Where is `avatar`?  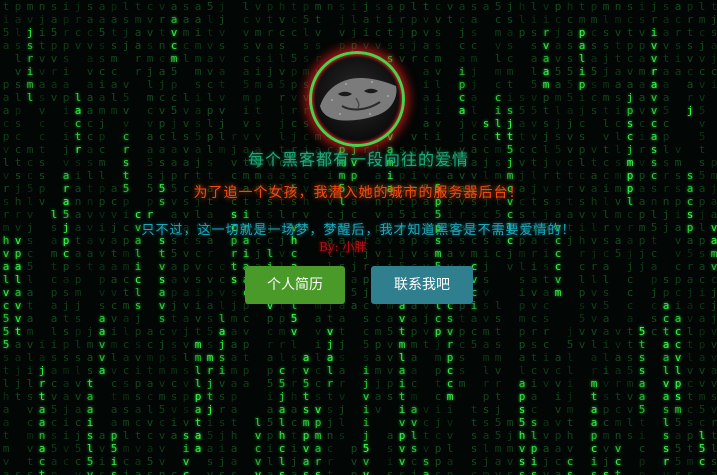
avatar is located at coordinates (357, 99).